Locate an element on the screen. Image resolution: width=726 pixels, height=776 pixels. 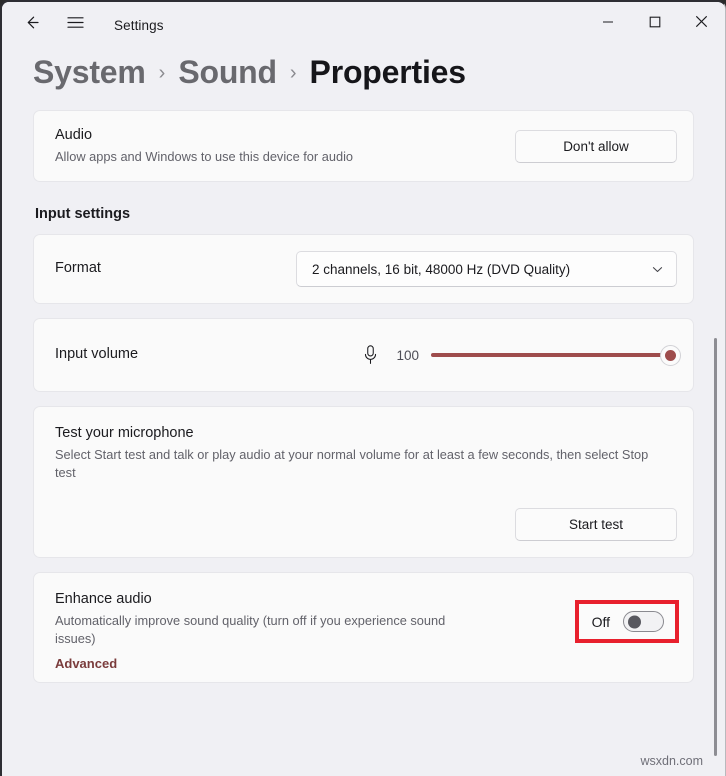
dont-allow-button: Don't allow is located at coordinates (596, 146).